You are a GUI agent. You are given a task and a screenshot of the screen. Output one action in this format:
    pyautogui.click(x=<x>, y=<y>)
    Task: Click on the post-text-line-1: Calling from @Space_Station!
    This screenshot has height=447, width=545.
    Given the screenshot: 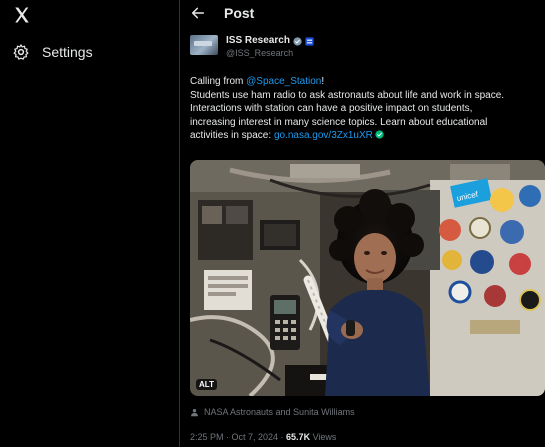 What is the action you would take?
    pyautogui.click(x=367, y=82)
    